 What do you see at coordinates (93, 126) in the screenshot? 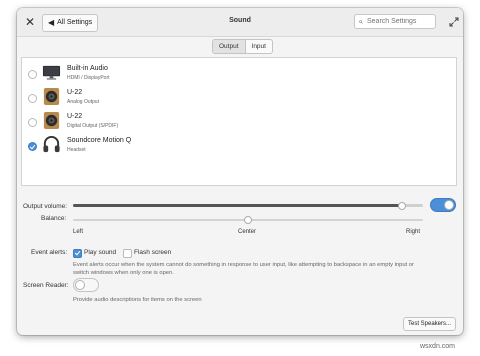
I see `device-subtitle: Digital Output (S/PDIF)` at bounding box center [93, 126].